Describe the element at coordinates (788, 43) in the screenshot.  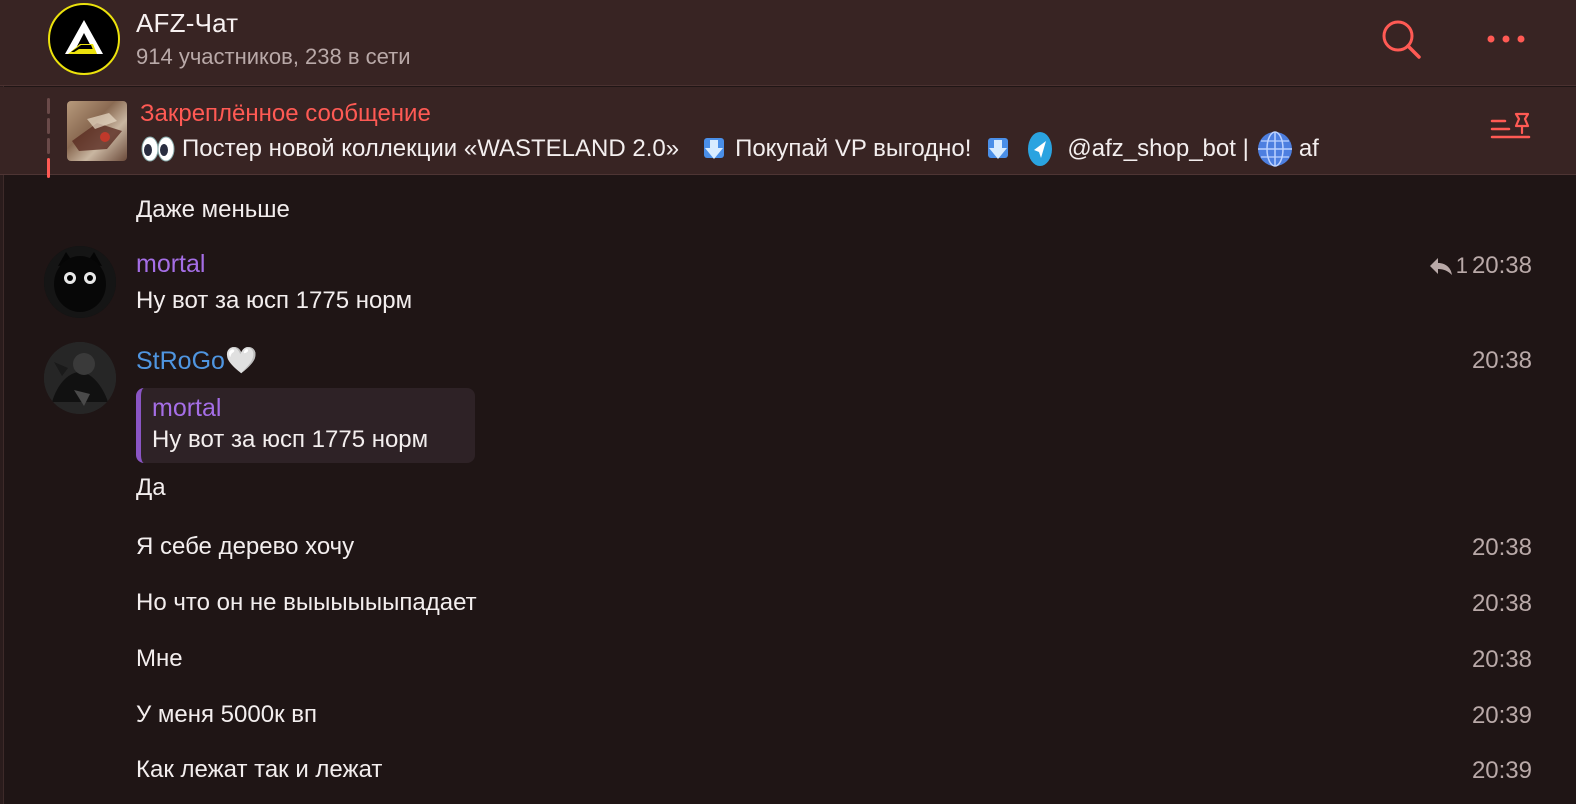
I see `chat-header: AFZ-Чат 914 участников, 238 в сети` at that location.